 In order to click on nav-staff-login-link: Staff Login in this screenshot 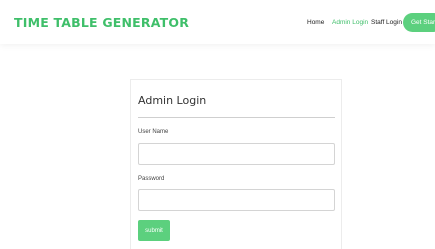, I will do `click(386, 22)`.